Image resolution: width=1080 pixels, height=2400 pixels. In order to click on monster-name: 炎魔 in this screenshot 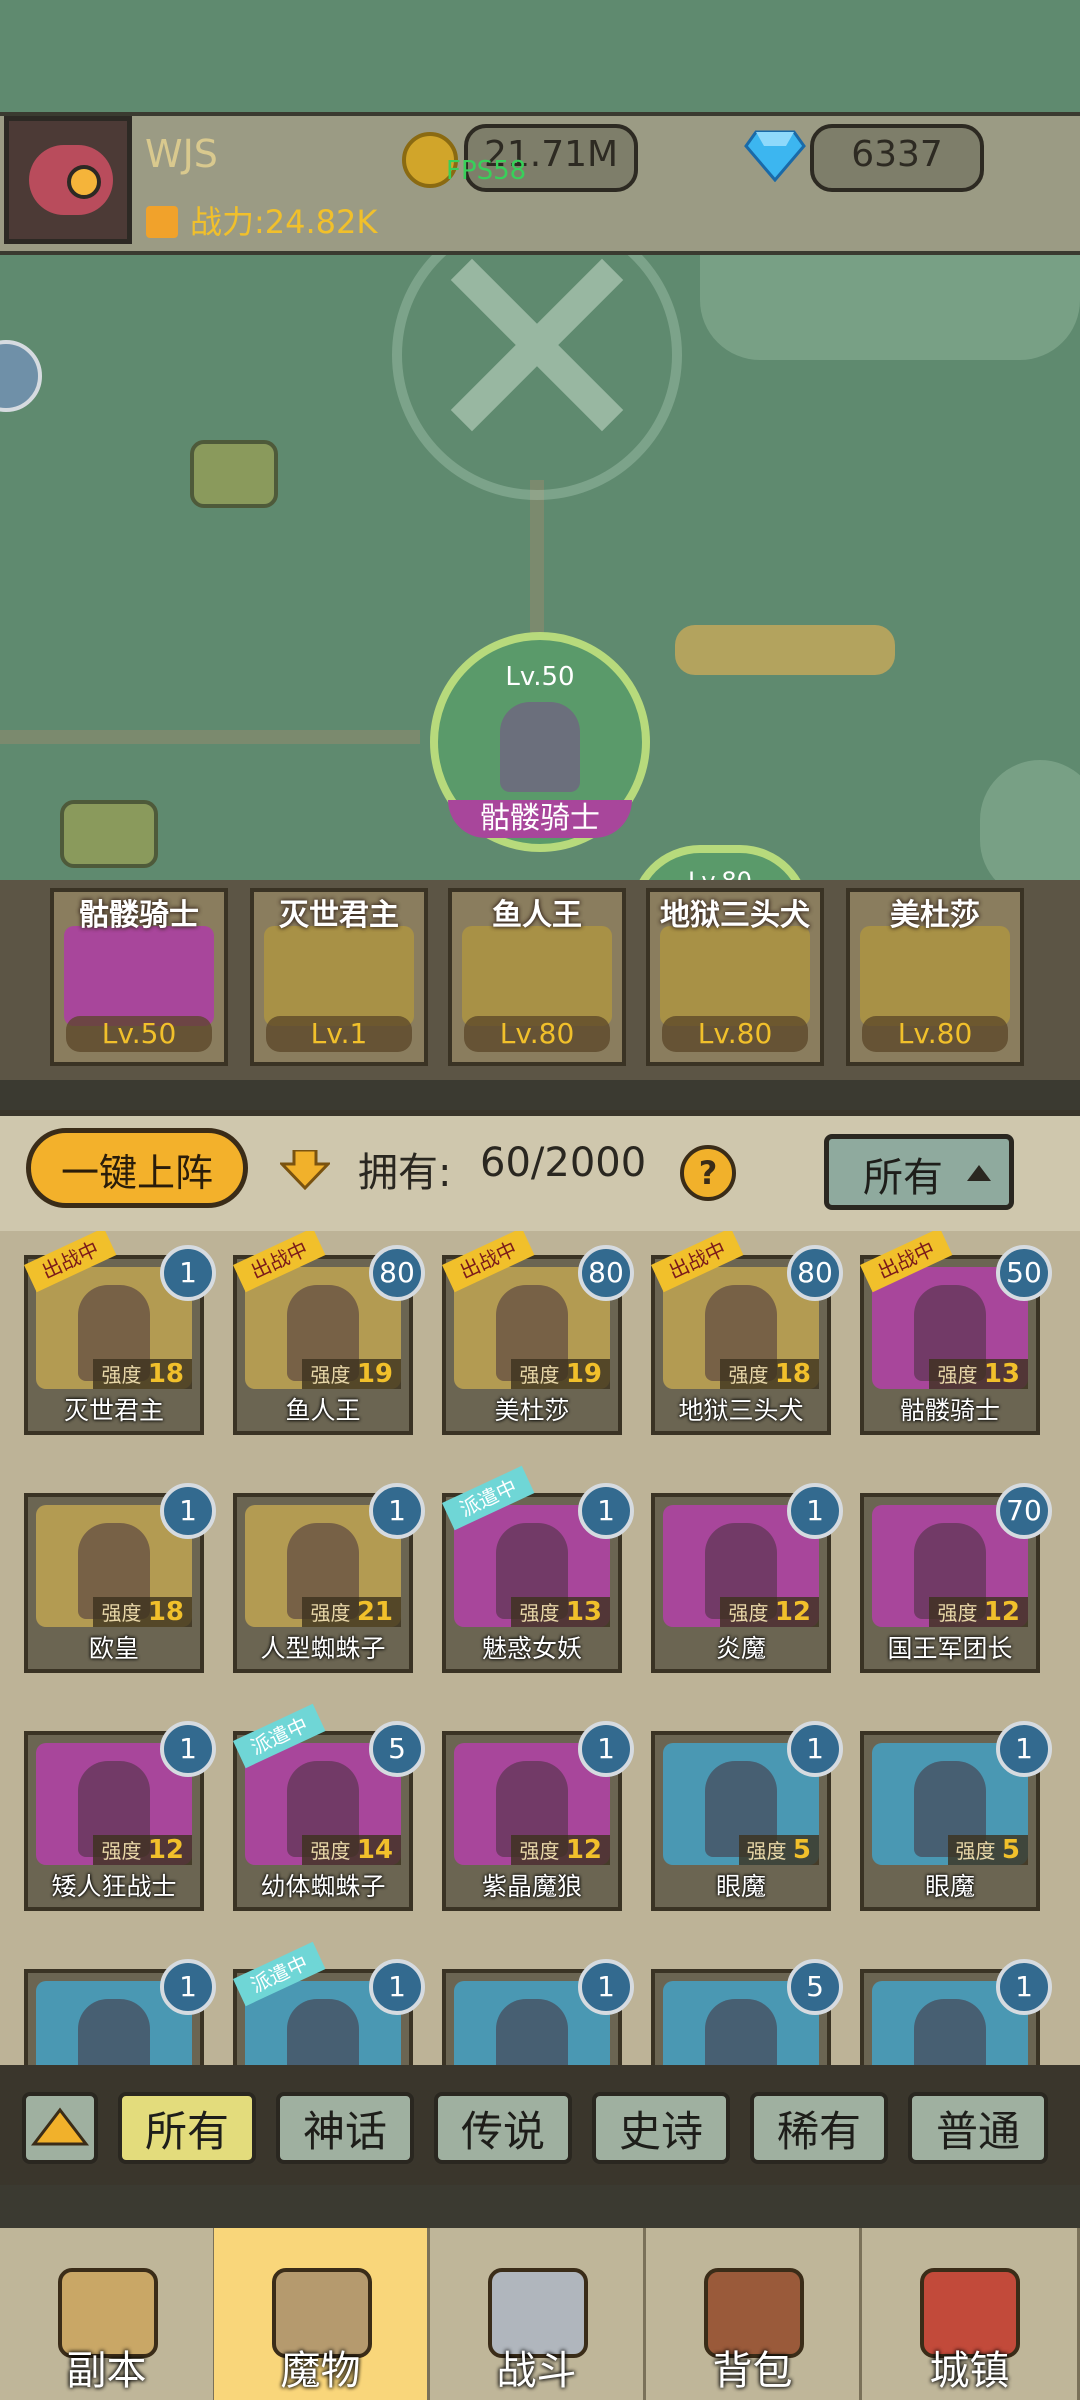, I will do `click(740, 1648)`.